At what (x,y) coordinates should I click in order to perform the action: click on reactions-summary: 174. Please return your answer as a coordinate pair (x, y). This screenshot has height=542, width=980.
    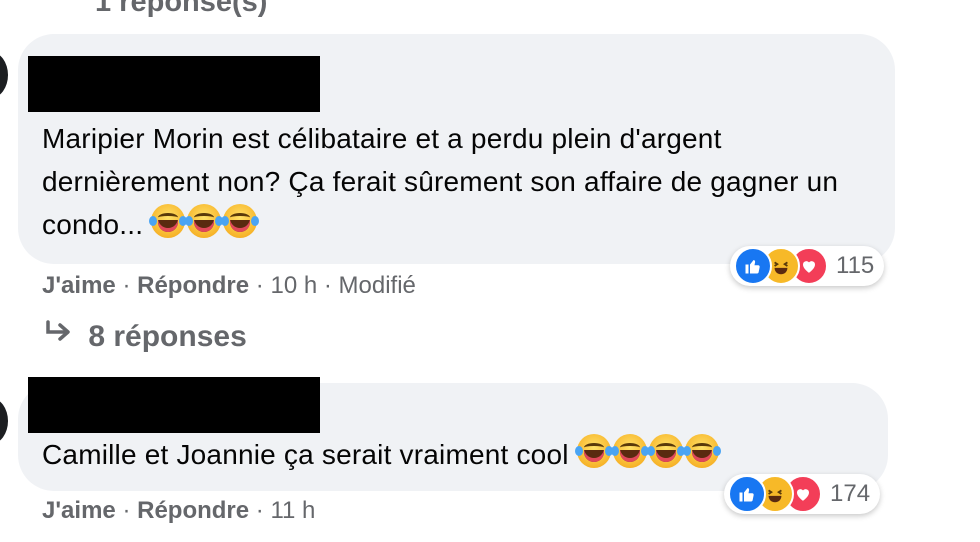
    Looking at the image, I should click on (802, 494).